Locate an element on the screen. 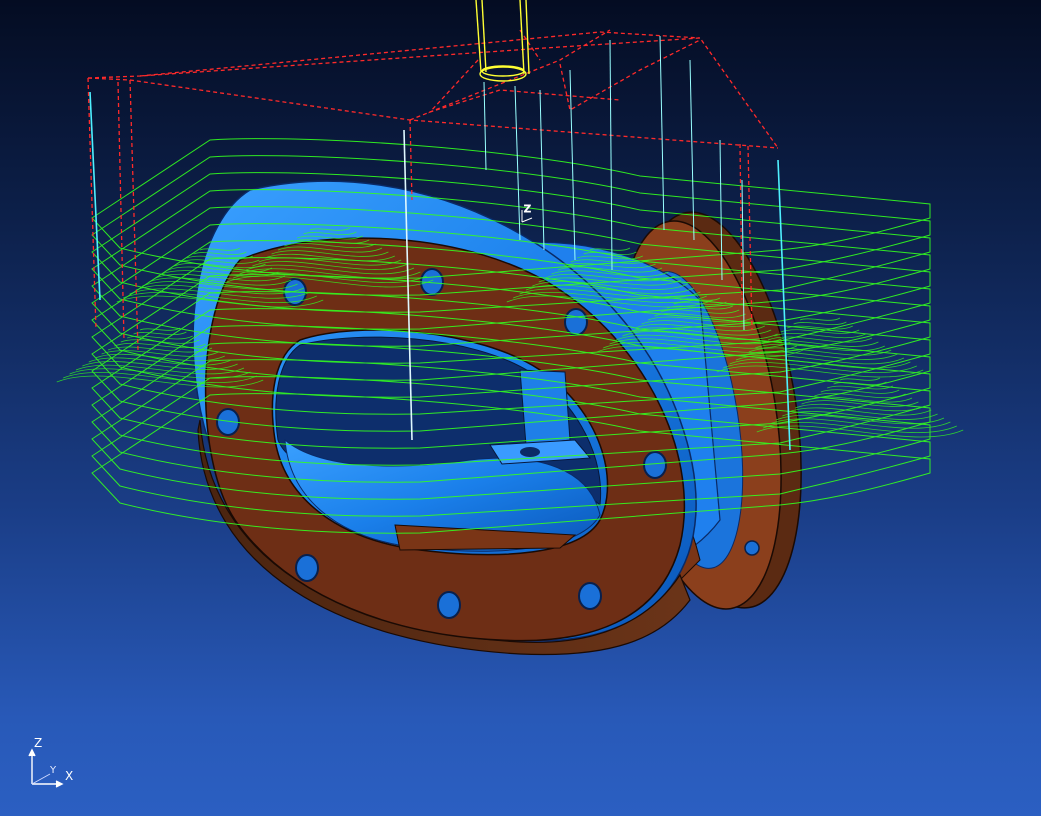  cutting-tool is located at coordinates (502, 41).